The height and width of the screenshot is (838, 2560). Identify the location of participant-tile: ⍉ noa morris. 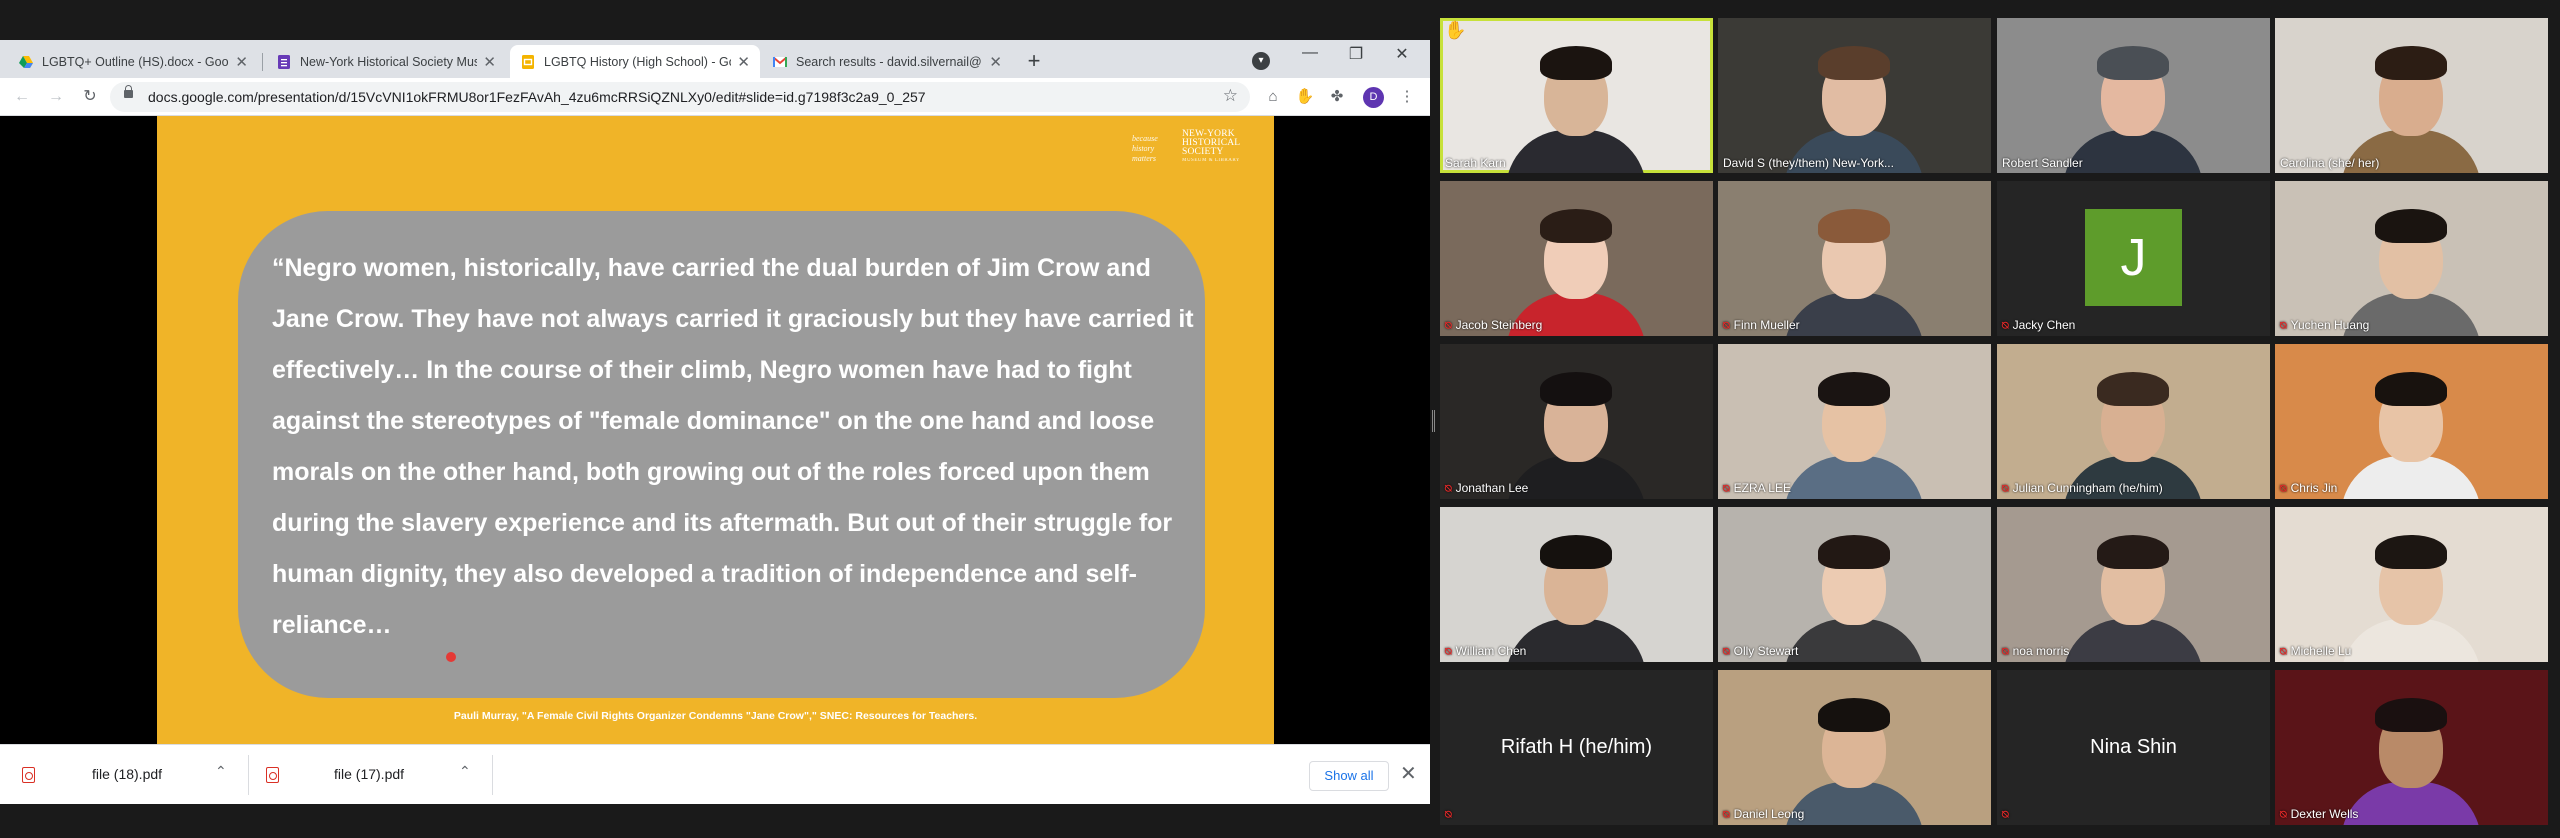
(2133, 584).